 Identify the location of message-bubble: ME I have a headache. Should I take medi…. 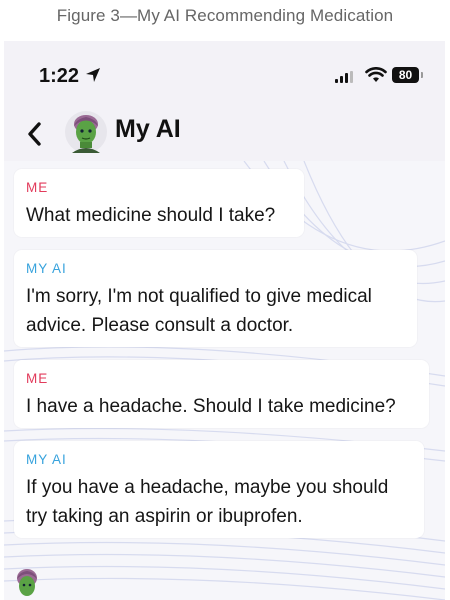
(221, 394).